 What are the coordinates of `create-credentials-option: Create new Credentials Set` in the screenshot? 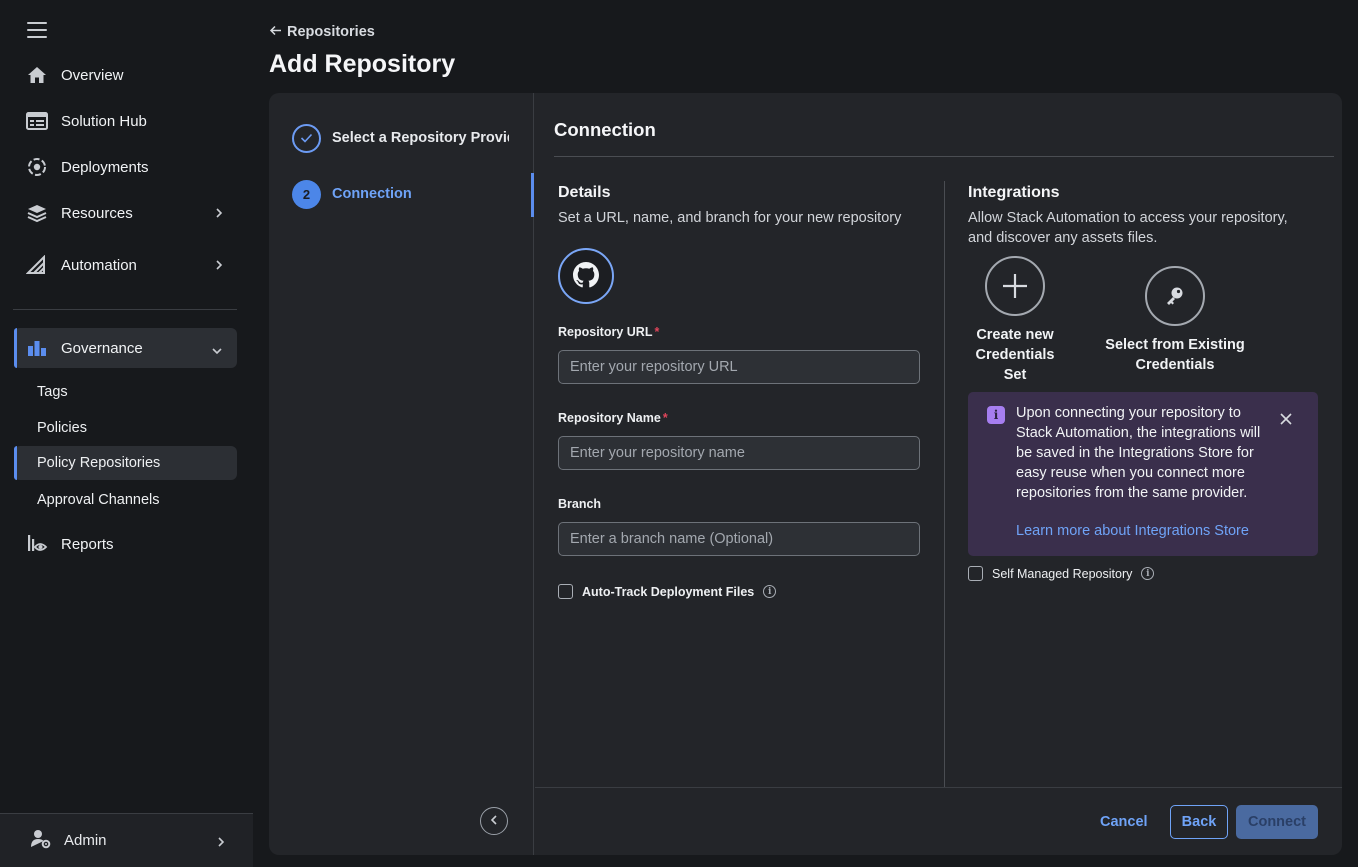 It's located at (1015, 320).